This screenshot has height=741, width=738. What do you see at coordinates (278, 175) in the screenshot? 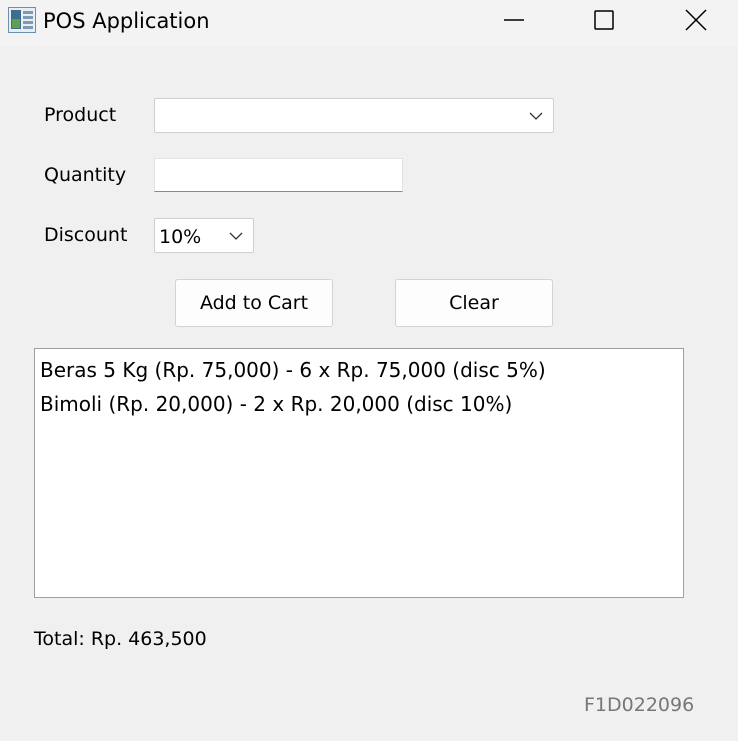
I see `quantity-input` at bounding box center [278, 175].